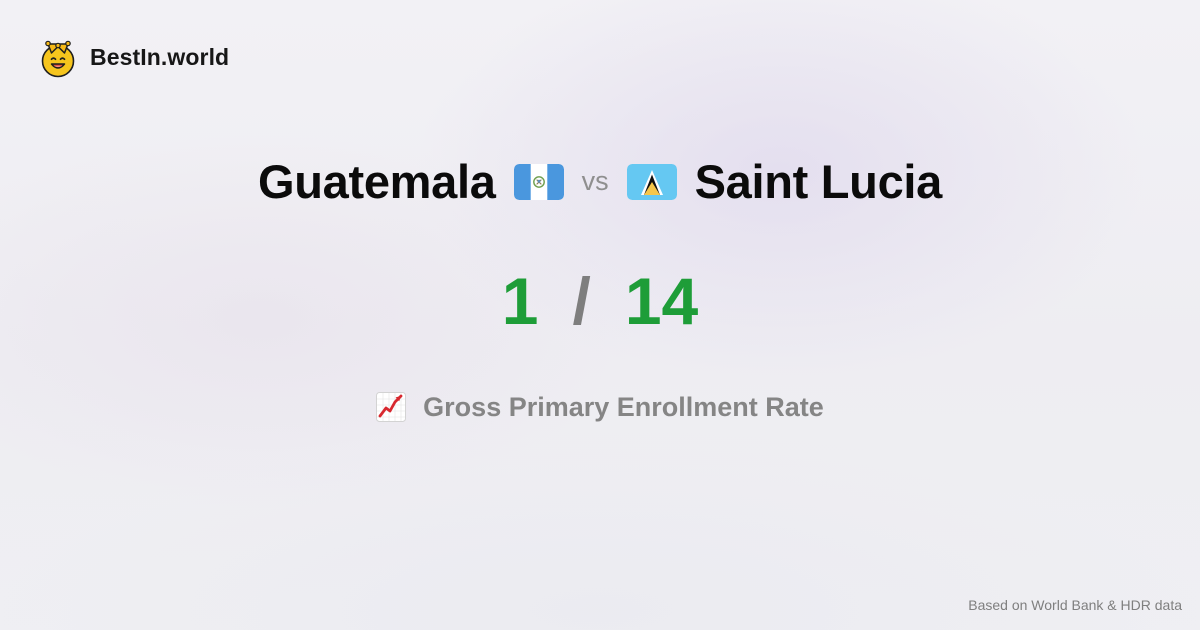  What do you see at coordinates (651, 181) in the screenshot?
I see `saint-lucia-flag-icon` at bounding box center [651, 181].